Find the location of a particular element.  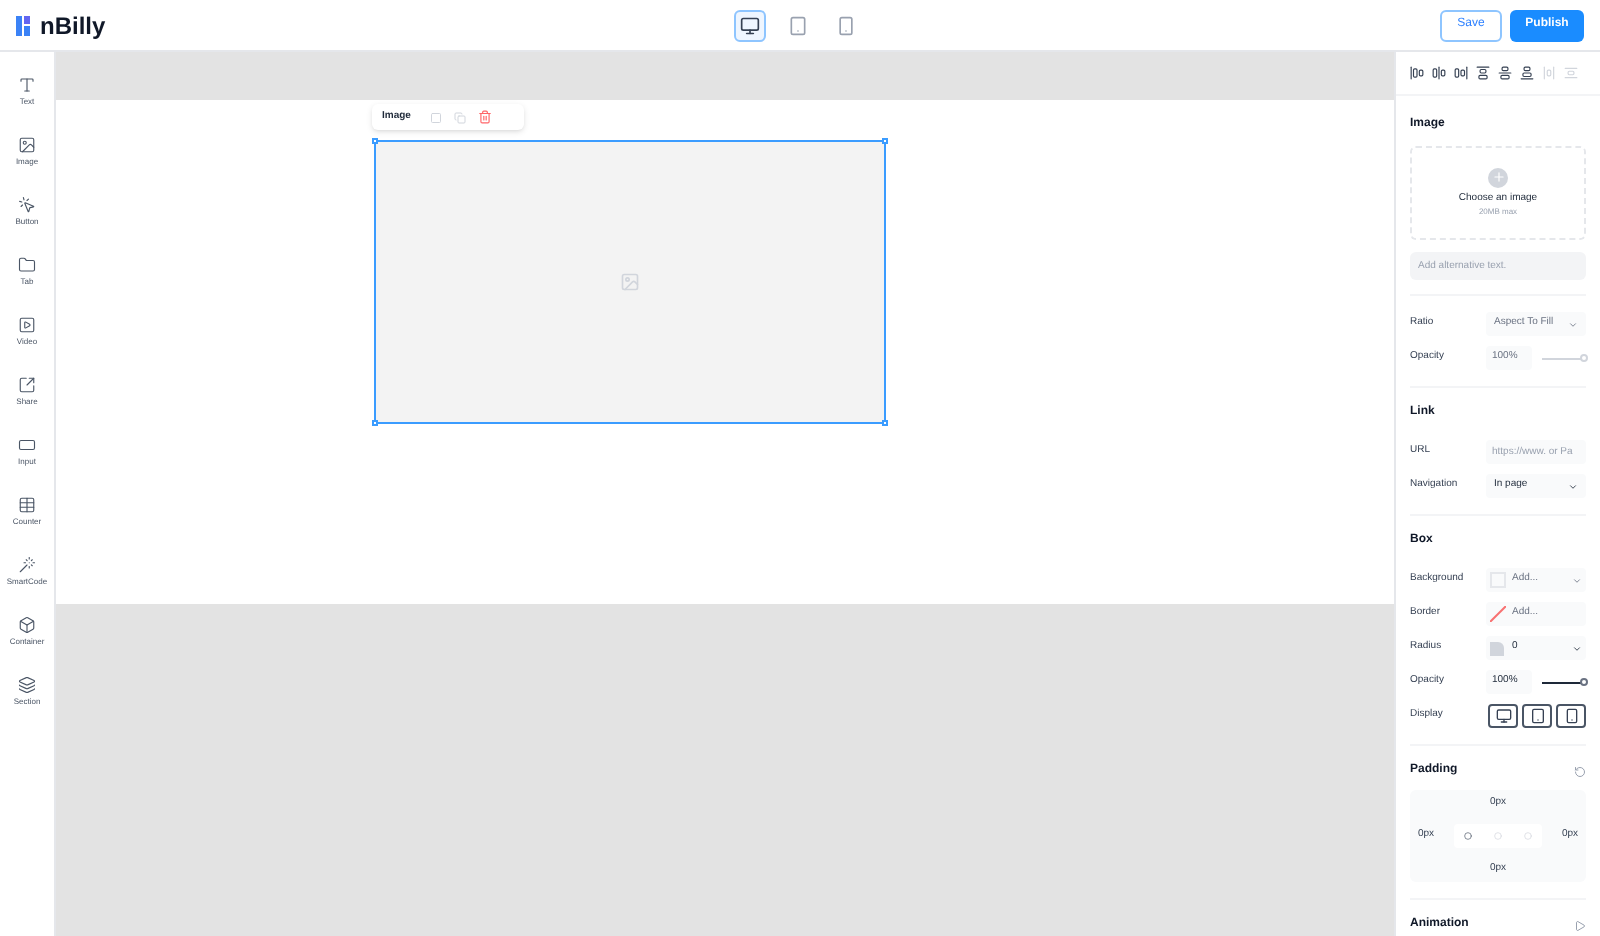

layers-icon is located at coordinates (27, 685).